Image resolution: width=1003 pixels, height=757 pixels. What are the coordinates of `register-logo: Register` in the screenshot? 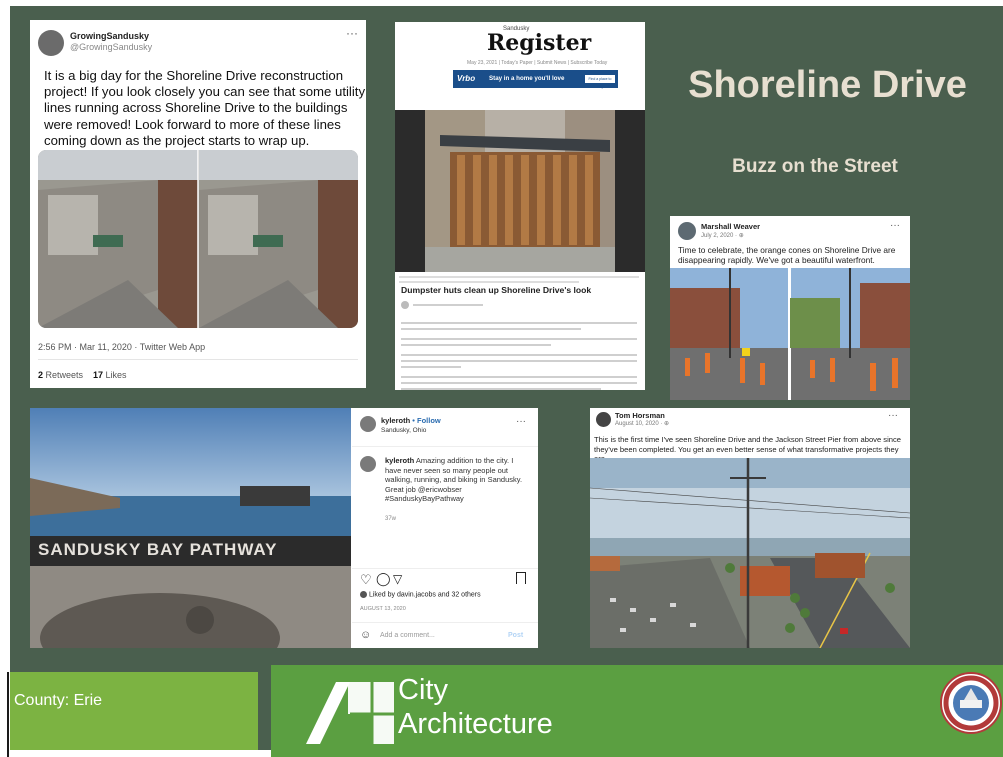 It's located at (539, 43).